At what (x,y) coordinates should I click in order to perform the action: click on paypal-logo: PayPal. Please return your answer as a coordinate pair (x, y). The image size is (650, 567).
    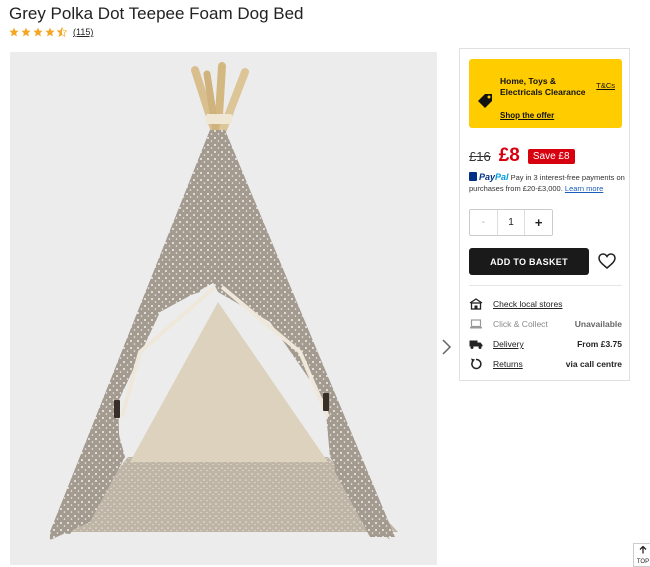
    Looking at the image, I should click on (494, 177).